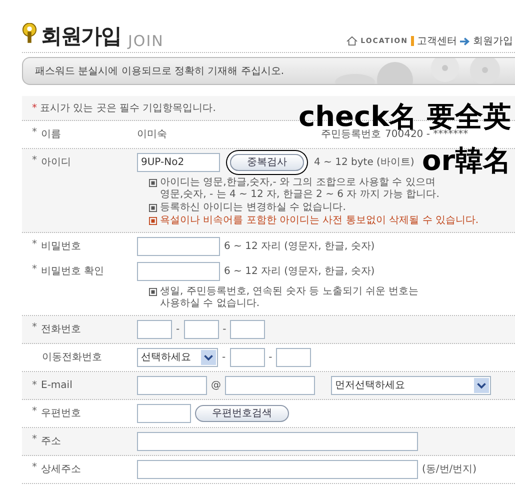 The image size is (515, 498). Describe the element at coordinates (437, 41) in the screenshot. I see `breadcrumb-link: 고객센터` at that location.